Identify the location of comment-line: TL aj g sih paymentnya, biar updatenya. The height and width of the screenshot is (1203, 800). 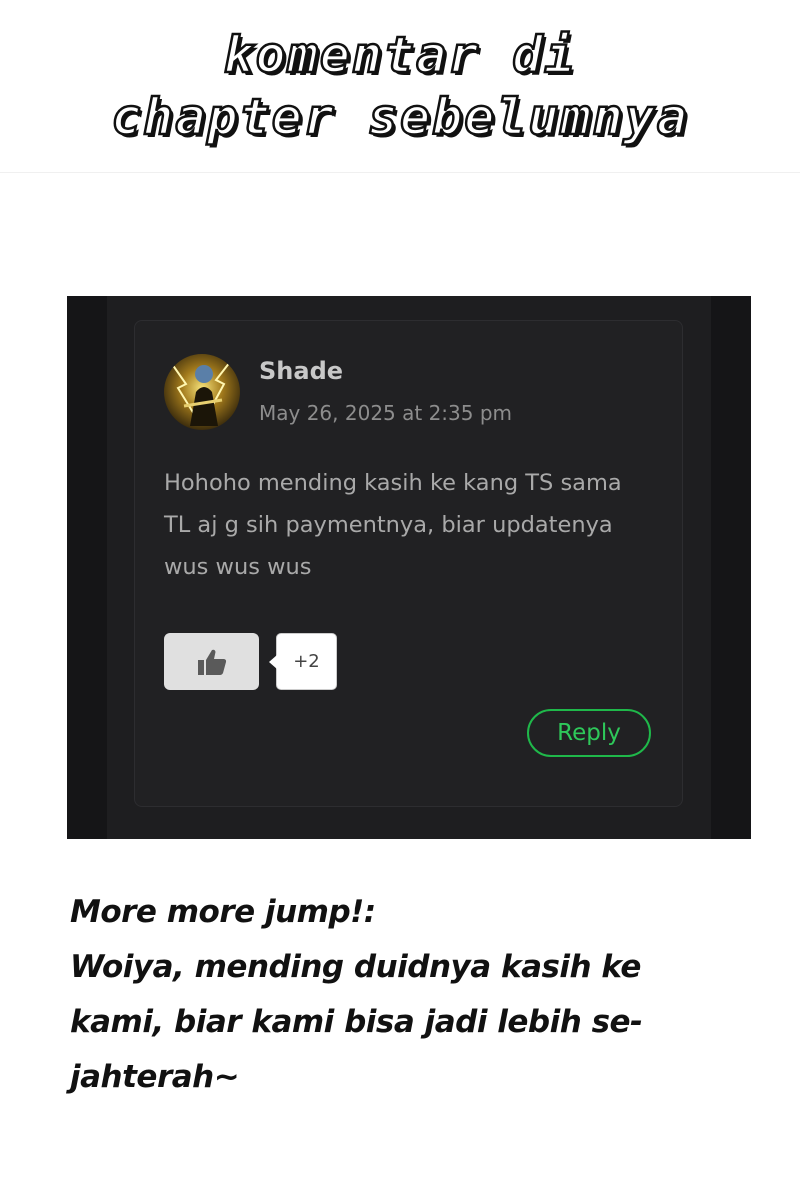
(388, 525).